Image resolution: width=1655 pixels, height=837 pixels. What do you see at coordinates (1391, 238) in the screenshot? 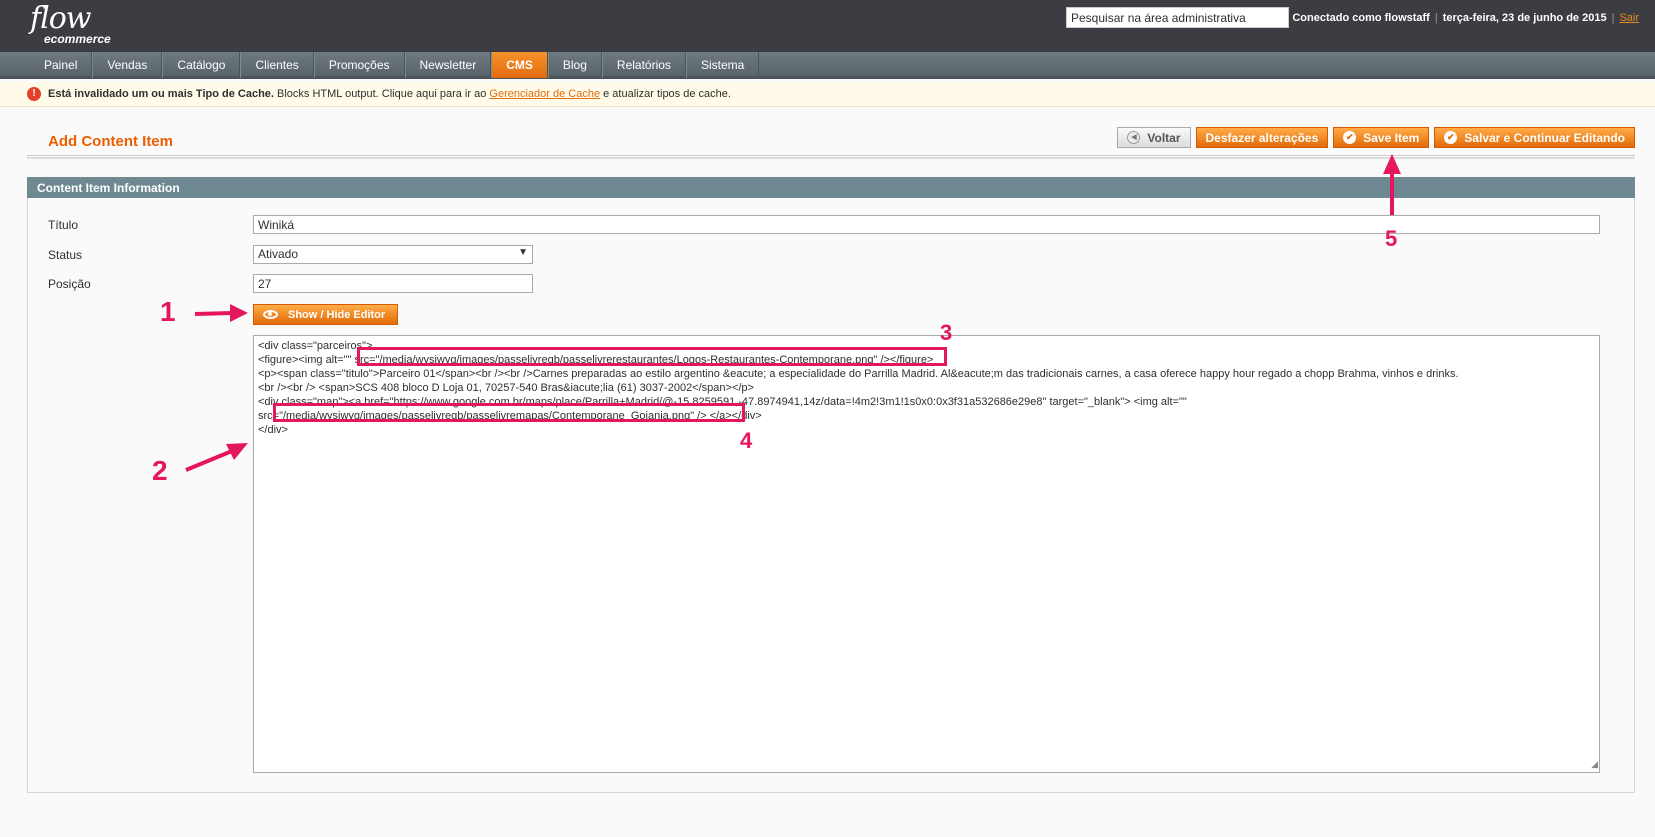
I see `annotation-number-5: 5` at bounding box center [1391, 238].